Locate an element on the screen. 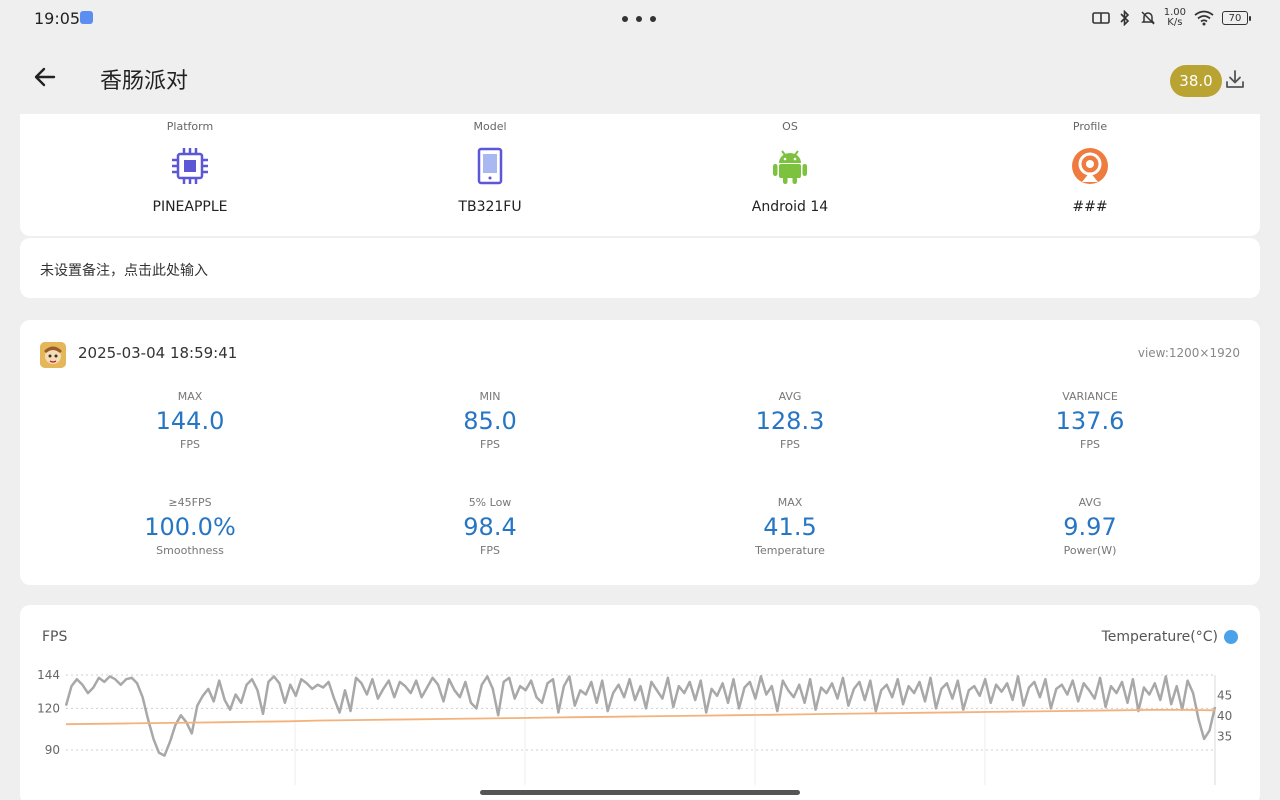  metric-value: 41.5 is located at coordinates (790, 527).